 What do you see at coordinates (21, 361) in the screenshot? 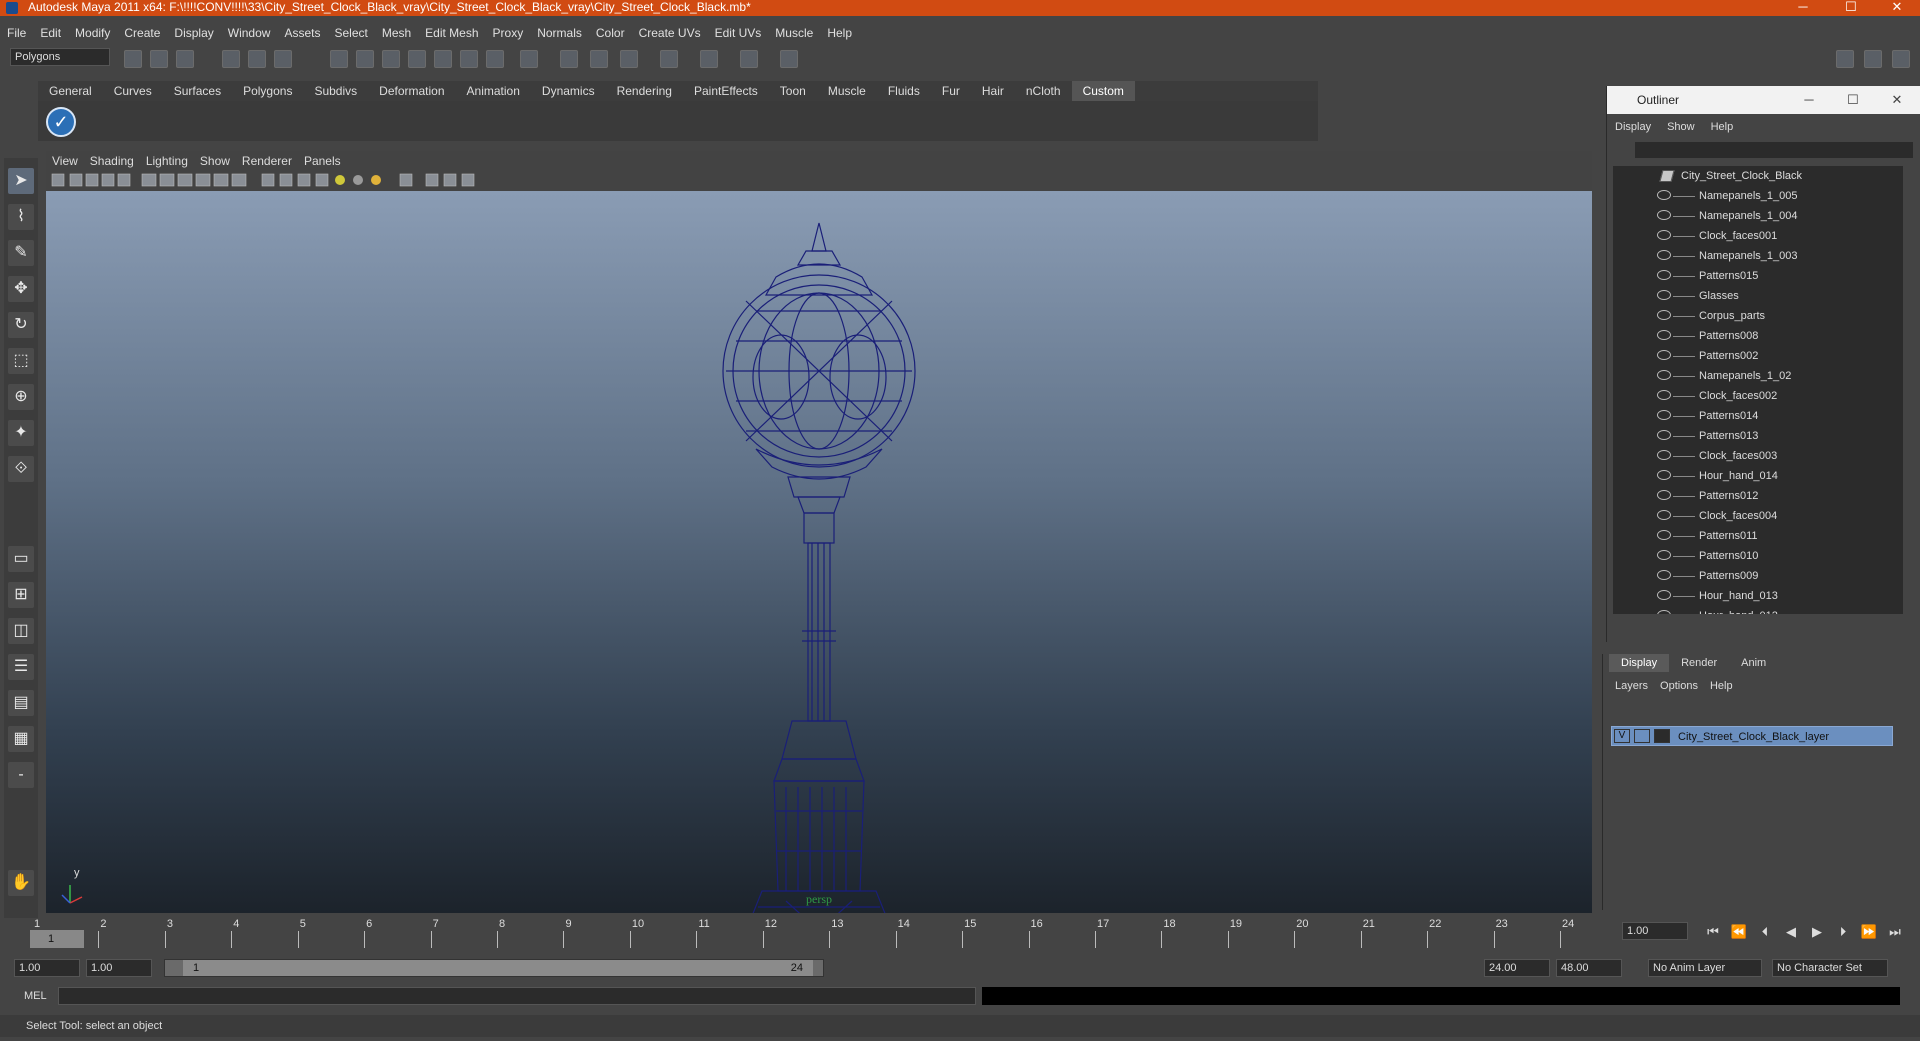
I see `scale-tool-icon: ⬚` at bounding box center [21, 361].